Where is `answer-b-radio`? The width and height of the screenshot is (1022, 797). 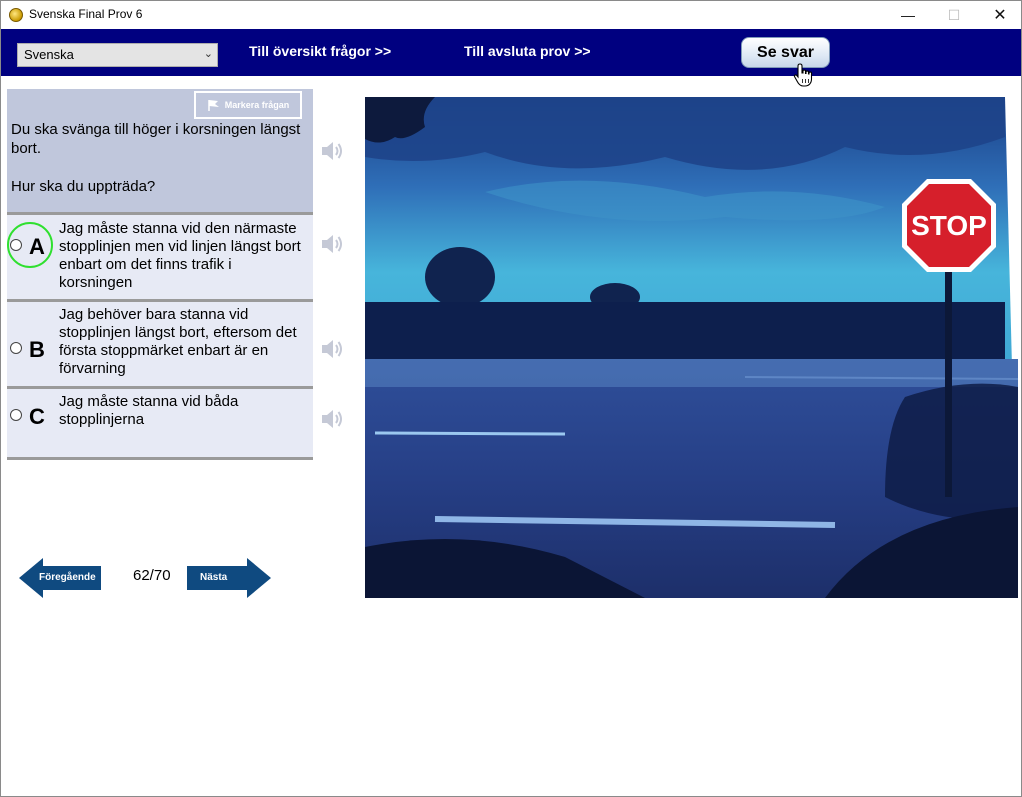
answer-b-radio is located at coordinates (16, 348).